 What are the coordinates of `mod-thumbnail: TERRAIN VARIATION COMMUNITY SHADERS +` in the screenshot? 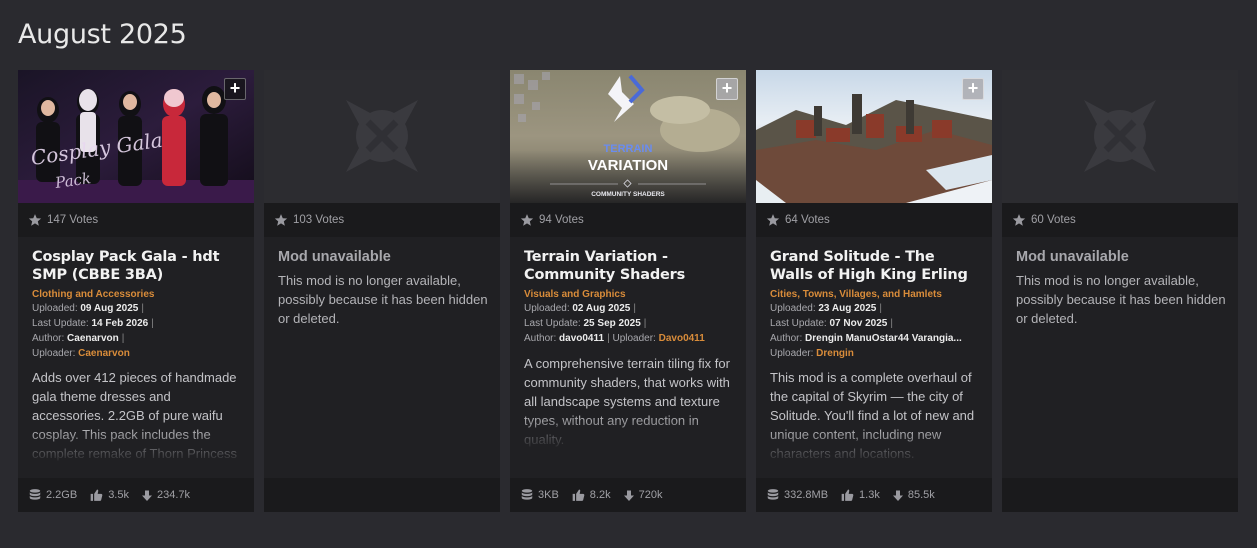 It's located at (628, 136).